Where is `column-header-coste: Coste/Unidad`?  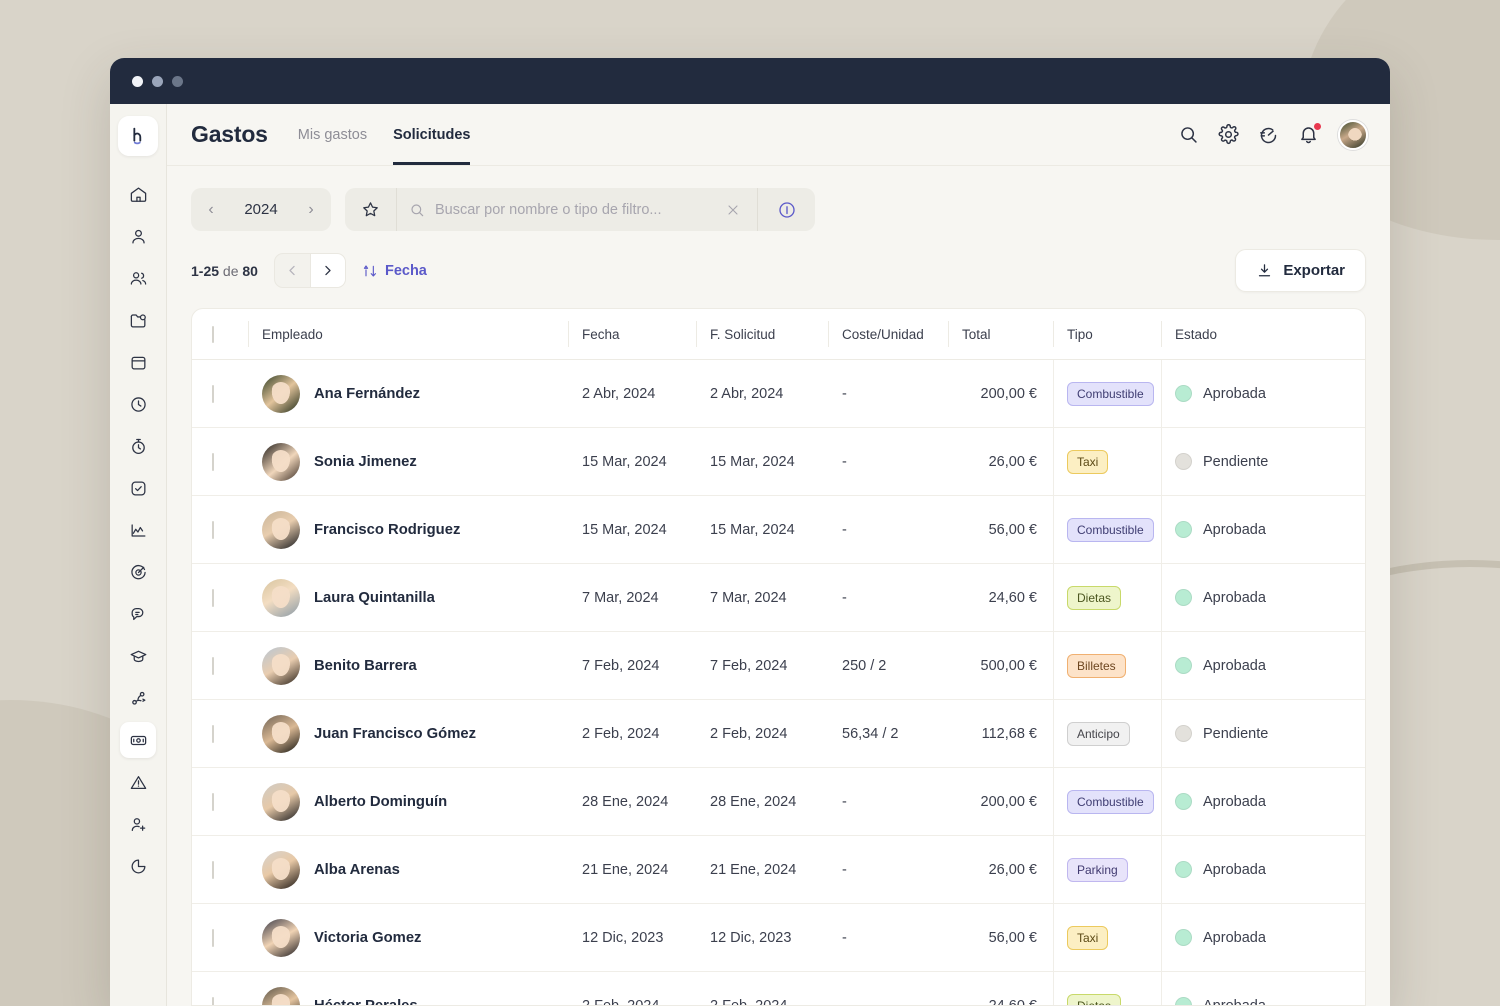 column-header-coste: Coste/Unidad is located at coordinates (888, 334).